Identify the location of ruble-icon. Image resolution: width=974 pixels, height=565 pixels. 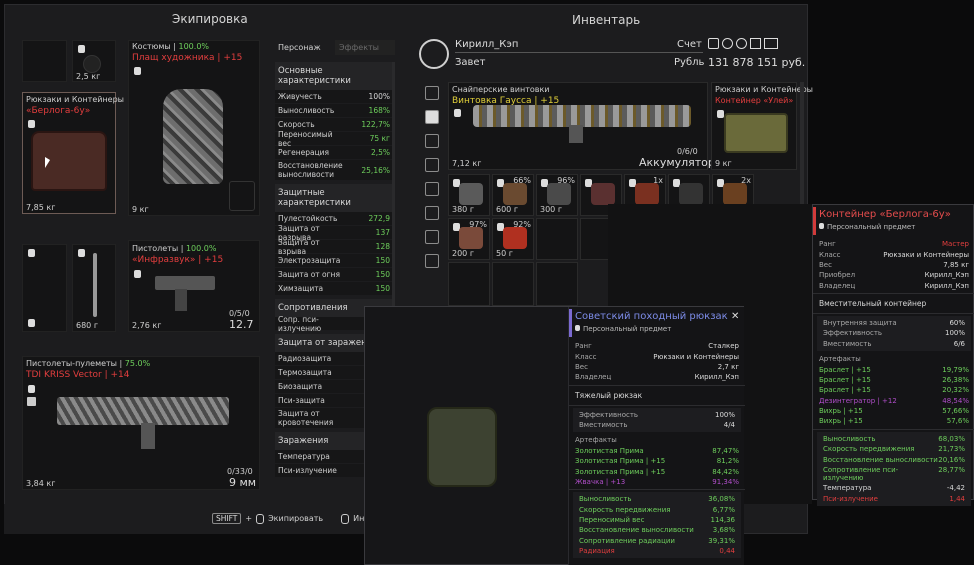
(713, 43).